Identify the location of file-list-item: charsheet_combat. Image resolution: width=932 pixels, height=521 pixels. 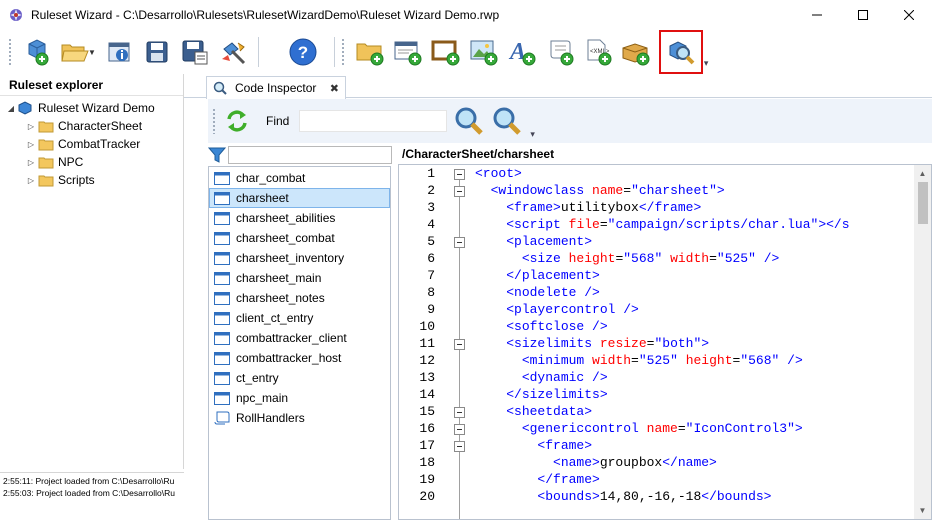
(299, 238).